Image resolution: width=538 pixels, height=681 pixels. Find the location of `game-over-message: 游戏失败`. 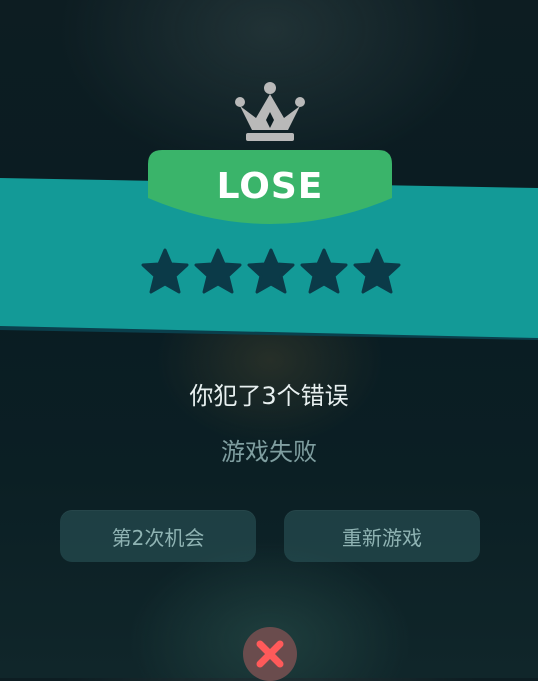

game-over-message: 游戏失败 is located at coordinates (269, 452).